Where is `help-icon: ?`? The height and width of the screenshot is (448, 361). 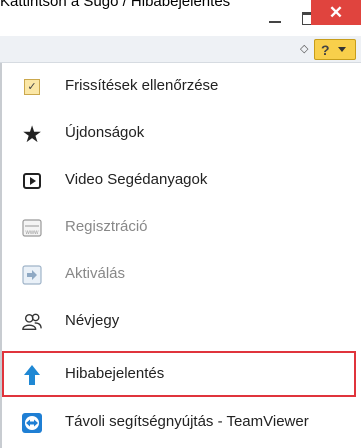
help-icon: ? is located at coordinates (325, 49).